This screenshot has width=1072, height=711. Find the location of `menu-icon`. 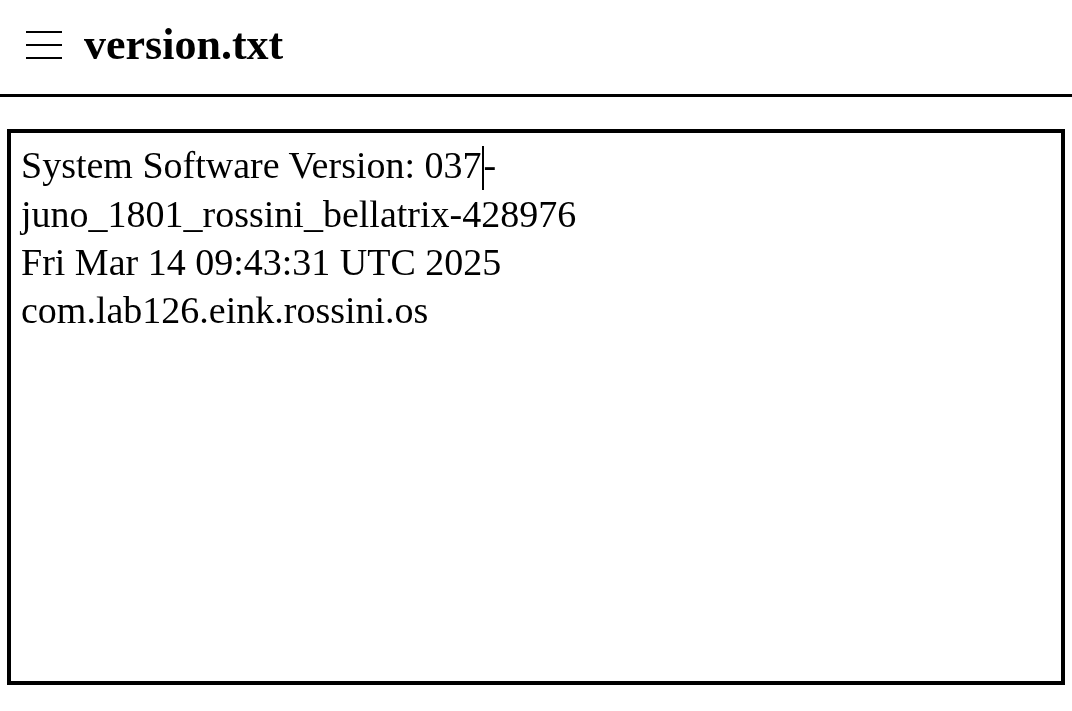

menu-icon is located at coordinates (44, 45).